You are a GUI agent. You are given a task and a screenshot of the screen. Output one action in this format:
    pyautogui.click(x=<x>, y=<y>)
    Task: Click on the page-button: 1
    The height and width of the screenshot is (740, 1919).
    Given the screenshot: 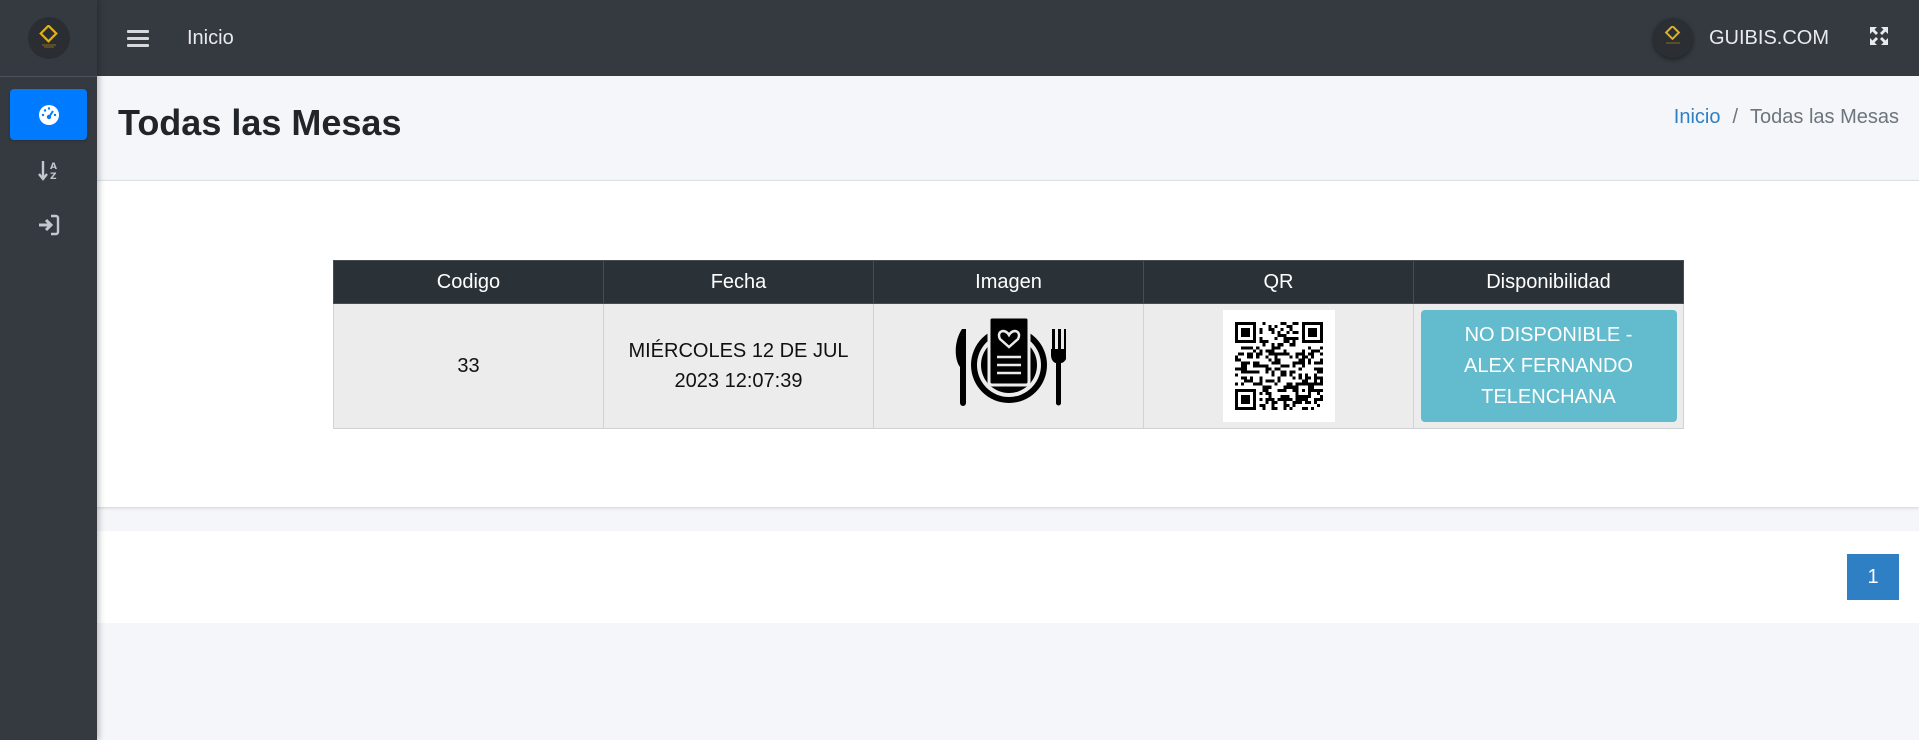 What is the action you would take?
    pyautogui.click(x=1873, y=577)
    